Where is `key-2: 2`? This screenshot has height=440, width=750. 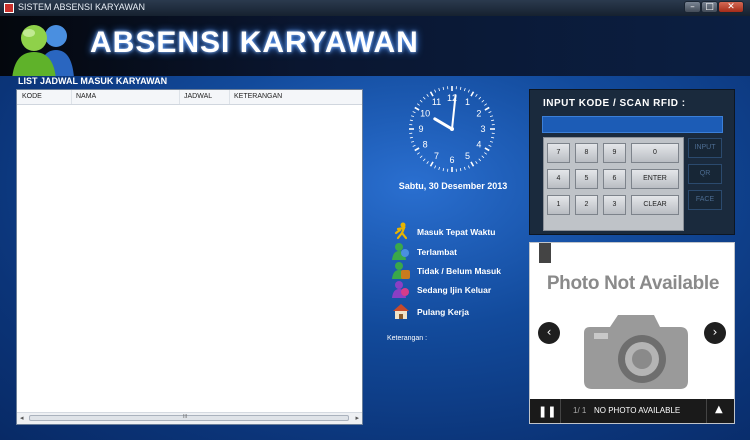
key-2: 2 is located at coordinates (586, 205).